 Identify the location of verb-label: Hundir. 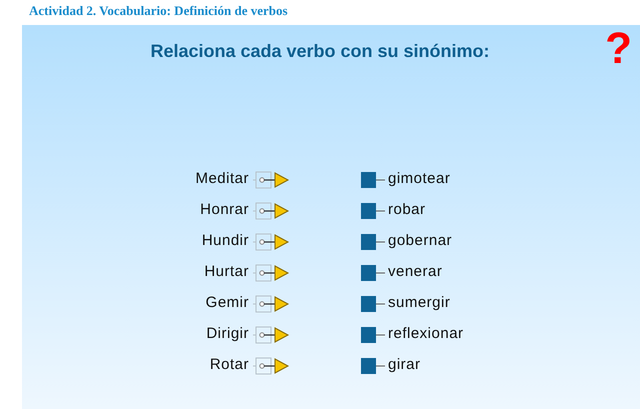
(225, 241).